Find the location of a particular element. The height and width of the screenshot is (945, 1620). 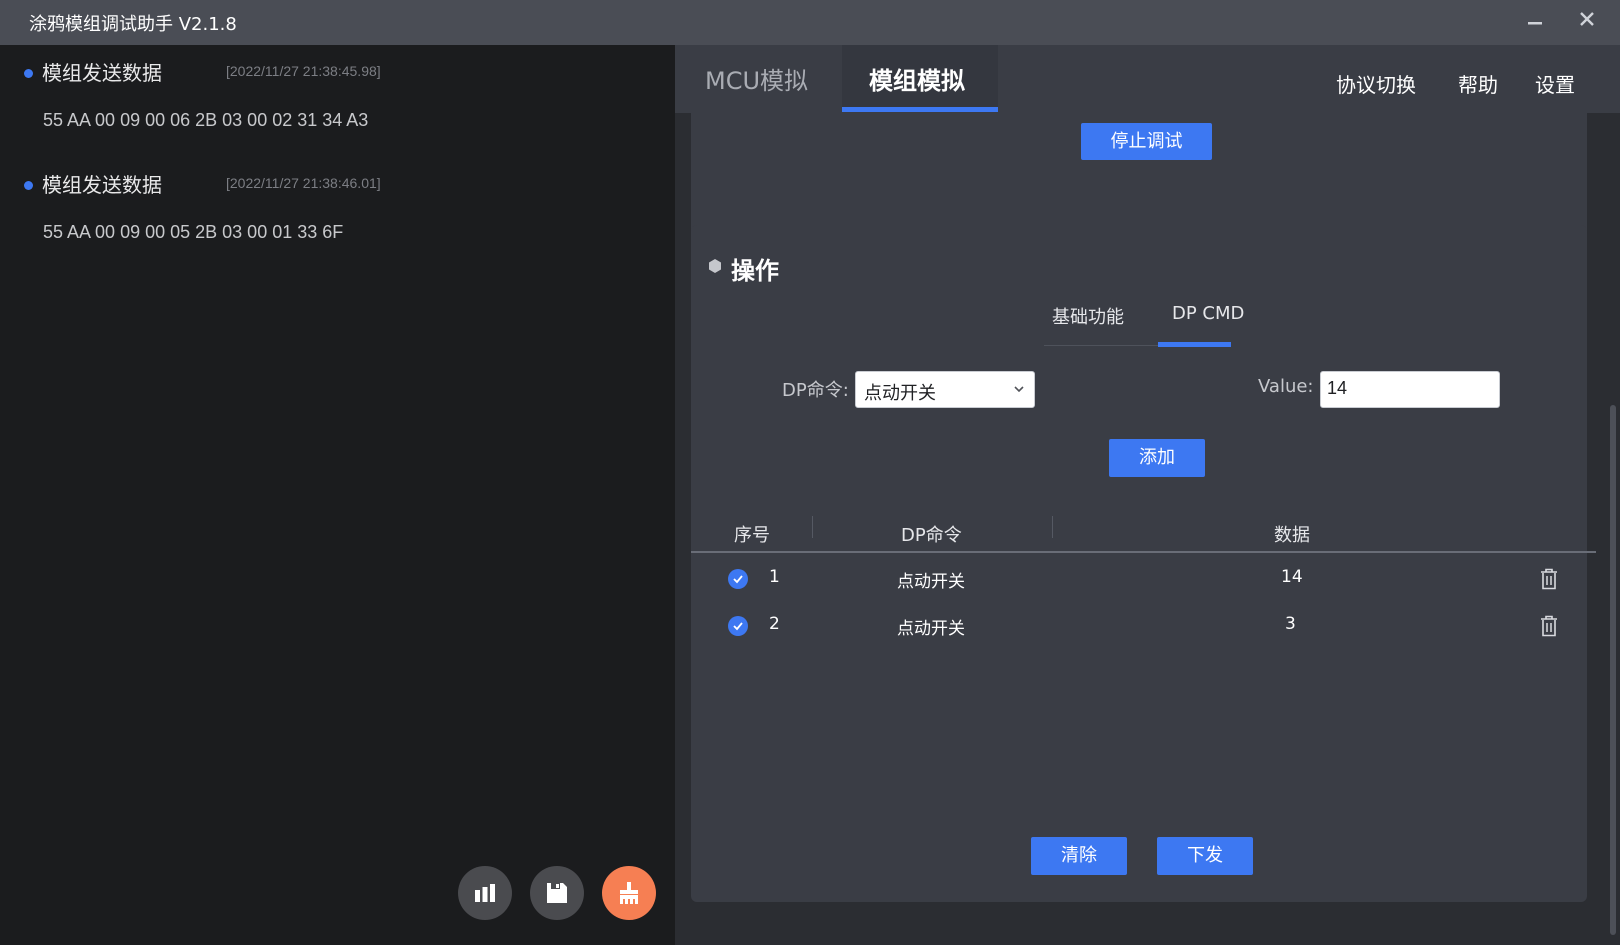

statistics-button is located at coordinates (485, 893).